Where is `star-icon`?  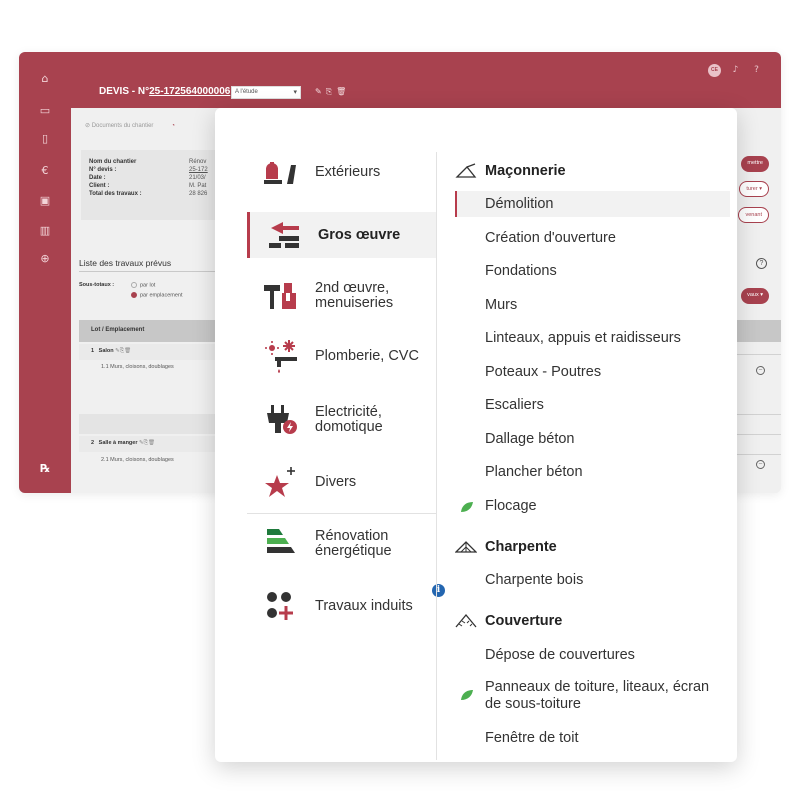
star-icon is located at coordinates (281, 482).